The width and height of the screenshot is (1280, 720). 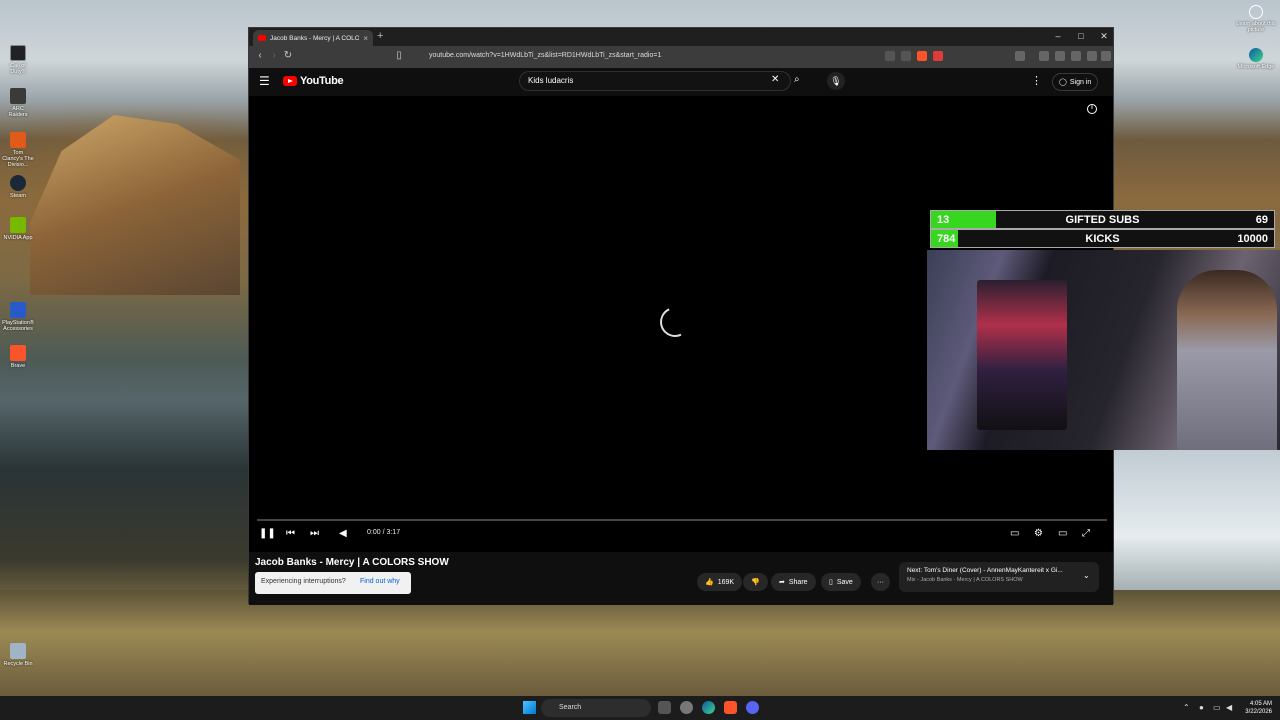 What do you see at coordinates (681, 37) in the screenshot?
I see `tab-strip: Jacob Banks - Mercy | A COLORS × + – □ ✕` at bounding box center [681, 37].